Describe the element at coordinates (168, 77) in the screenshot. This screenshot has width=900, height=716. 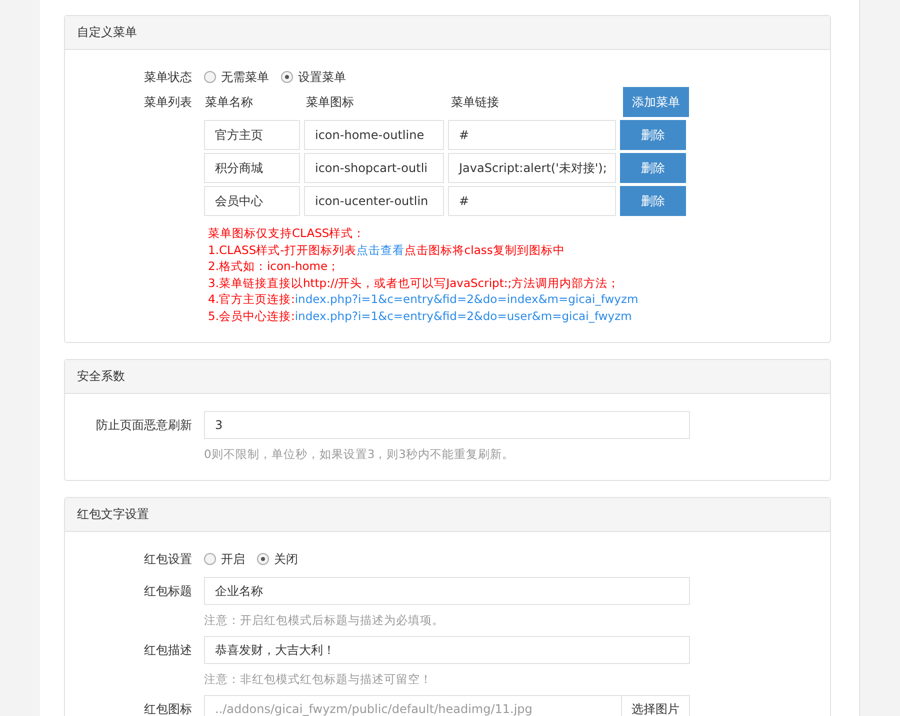
I see `field-label: 菜单状态` at that location.